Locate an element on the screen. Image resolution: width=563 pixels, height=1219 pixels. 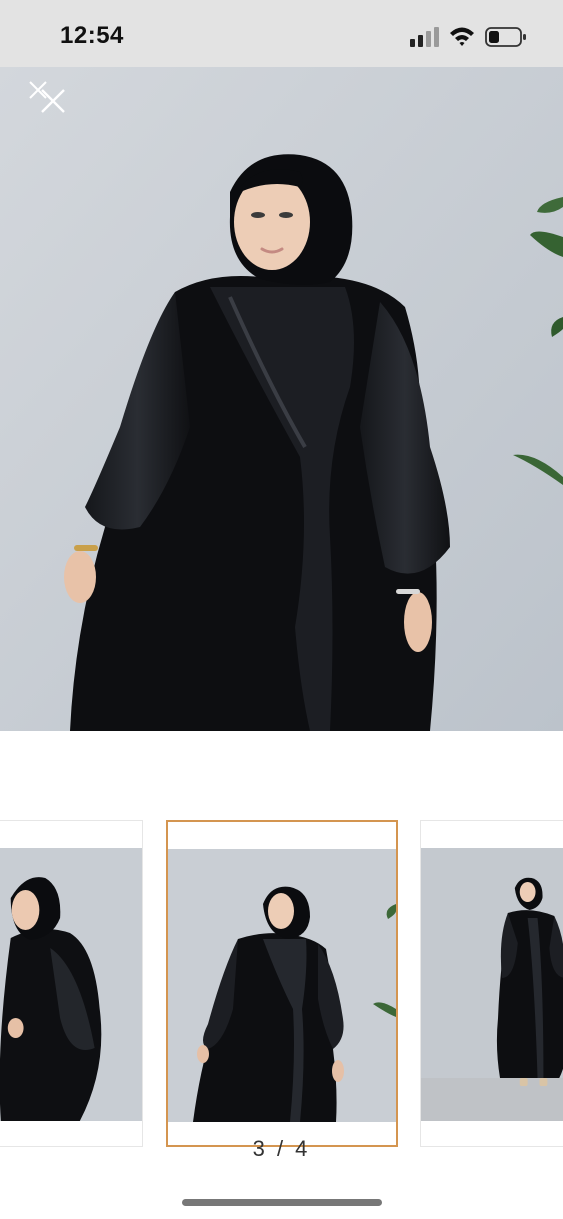
status-bar: 12:54 is located at coordinates (281, 33).